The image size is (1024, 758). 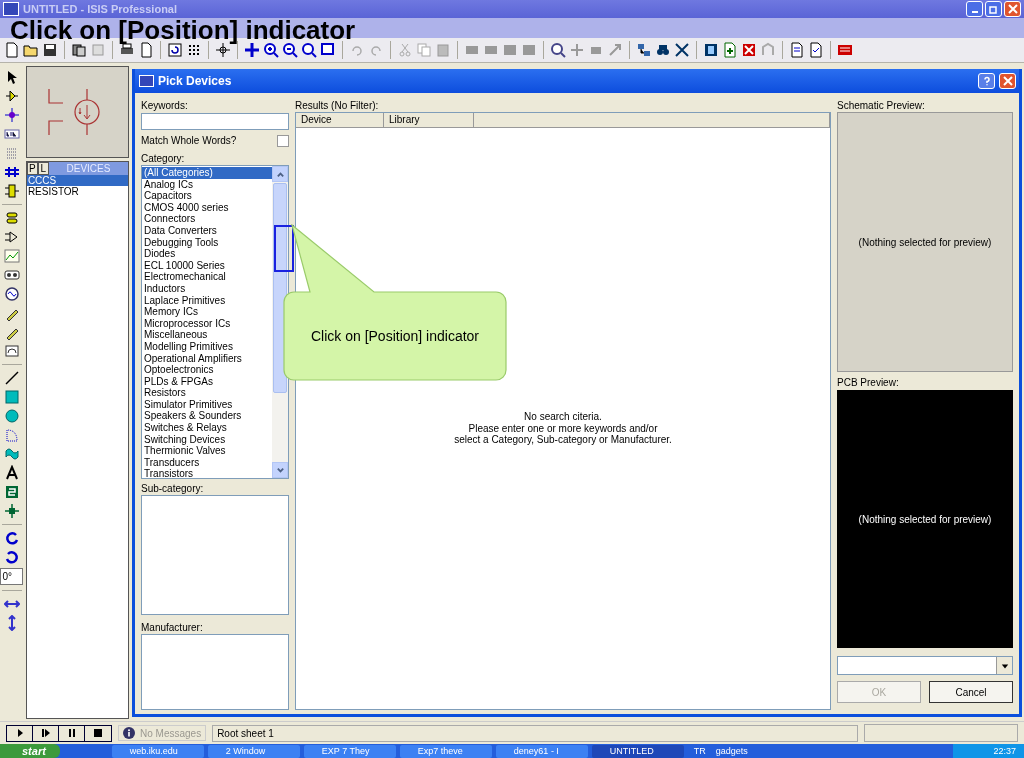 I want to click on category-item: Memory ICs, so click(x=207, y=312).